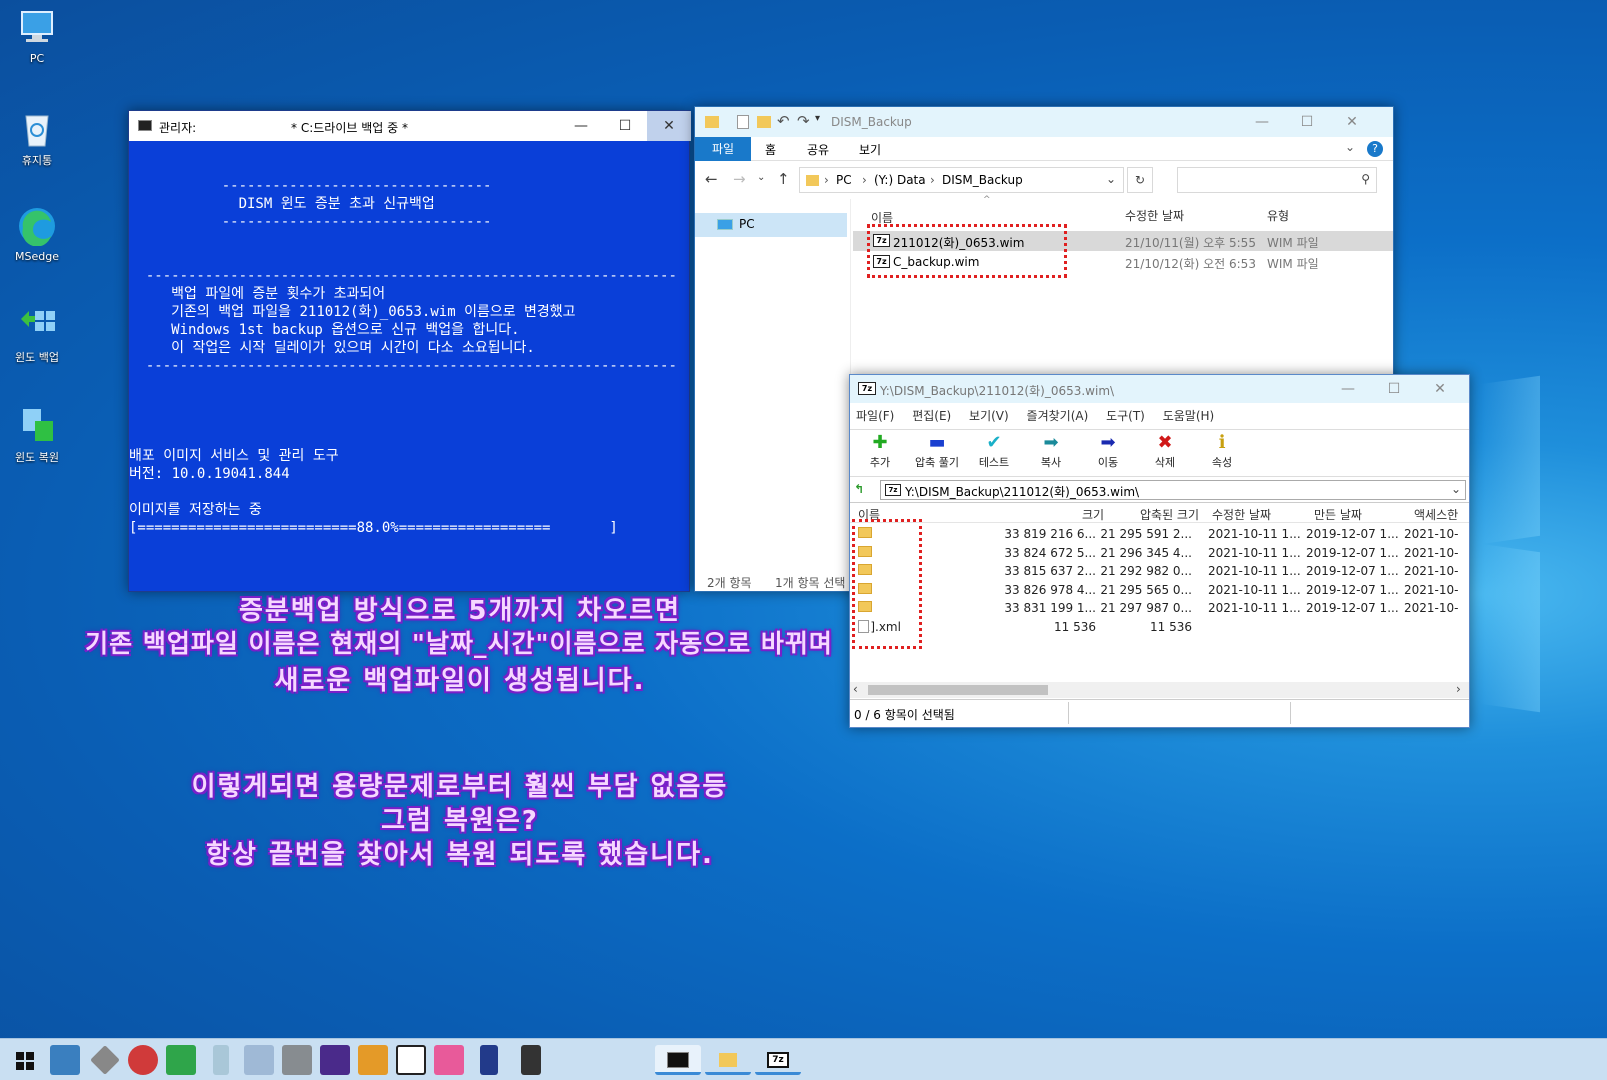  What do you see at coordinates (994, 454) in the screenshot?
I see `toolbar-button-check: ✔ 테스트` at bounding box center [994, 454].